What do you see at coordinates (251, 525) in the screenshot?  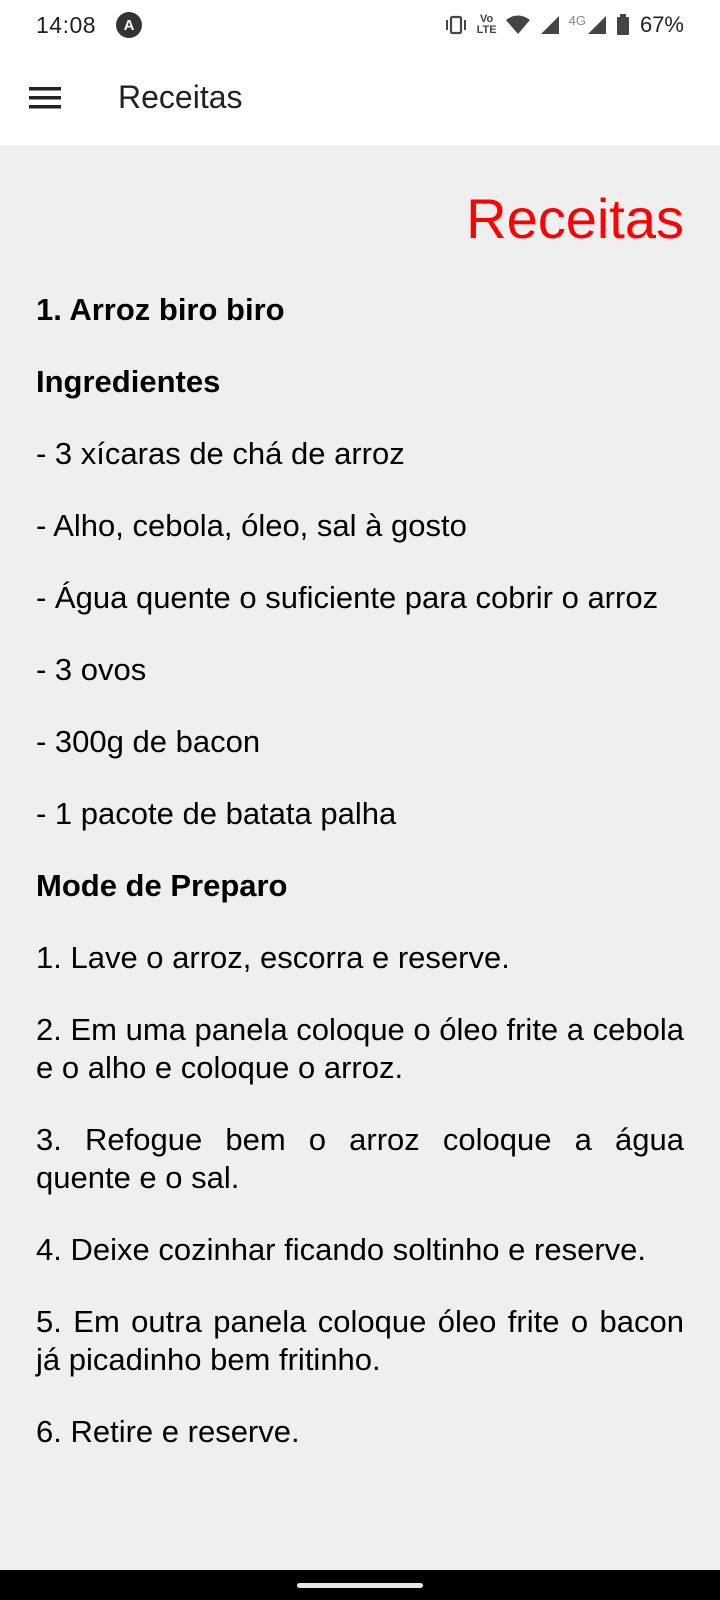 I see `ingredient-item: - Alho, cebola, óleo, sal à gosto` at bounding box center [251, 525].